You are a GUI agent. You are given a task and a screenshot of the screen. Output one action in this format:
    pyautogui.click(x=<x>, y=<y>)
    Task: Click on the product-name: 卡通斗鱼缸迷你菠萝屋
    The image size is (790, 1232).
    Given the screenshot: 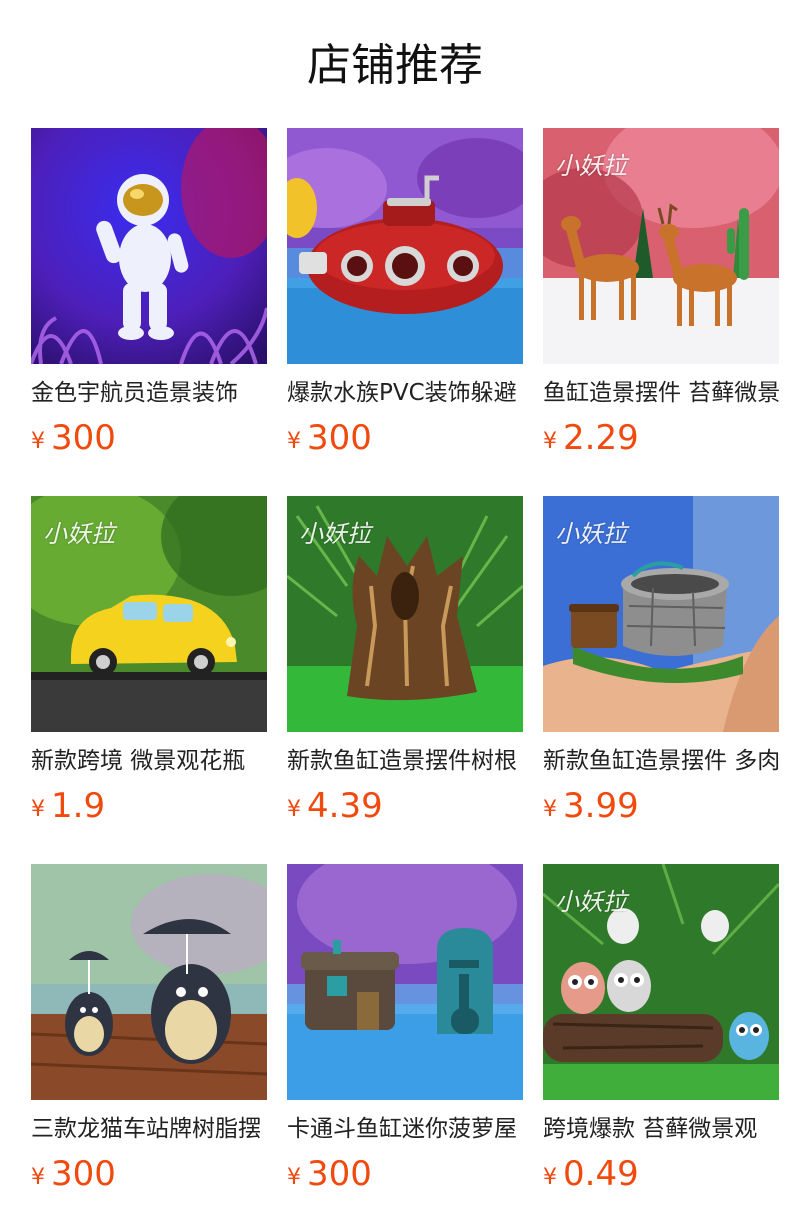 What is the action you would take?
    pyautogui.click(x=405, y=1129)
    